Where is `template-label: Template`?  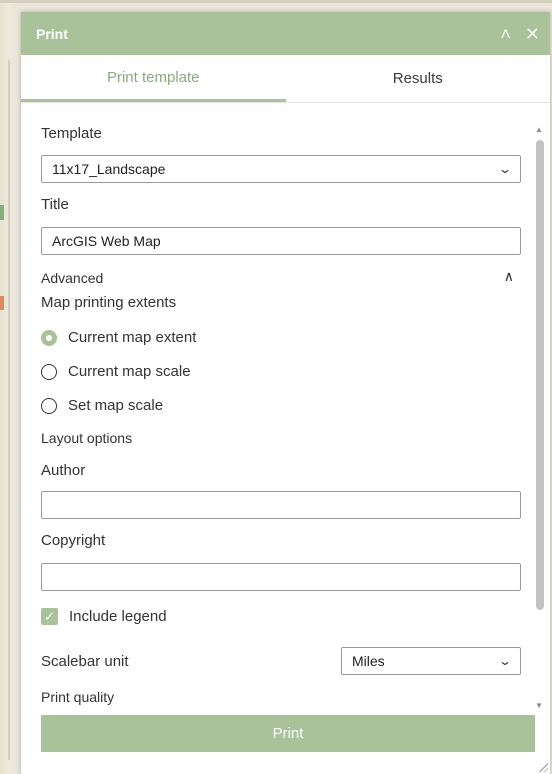
template-label: Template is located at coordinates (71, 133).